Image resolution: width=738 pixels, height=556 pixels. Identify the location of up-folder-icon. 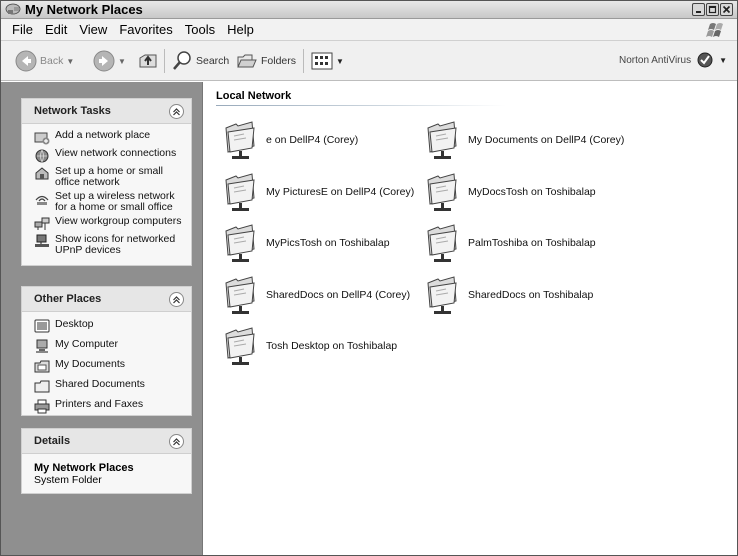
(148, 61).